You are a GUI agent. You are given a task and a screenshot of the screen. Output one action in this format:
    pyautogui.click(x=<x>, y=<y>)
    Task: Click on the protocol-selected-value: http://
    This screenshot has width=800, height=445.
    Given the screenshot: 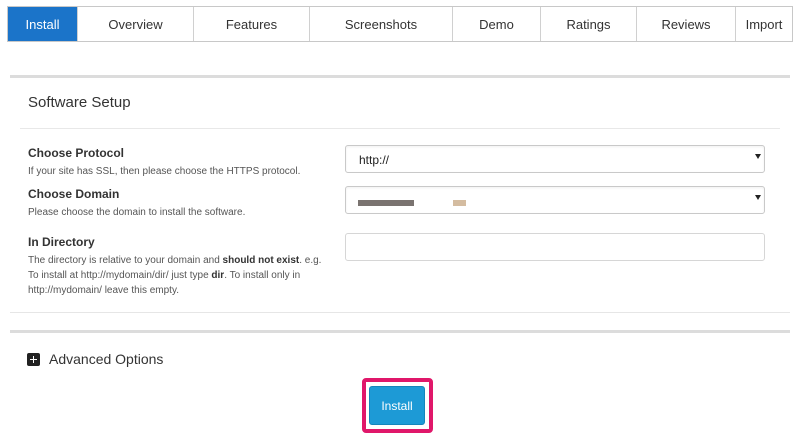 What is the action you would take?
    pyautogui.click(x=374, y=160)
    